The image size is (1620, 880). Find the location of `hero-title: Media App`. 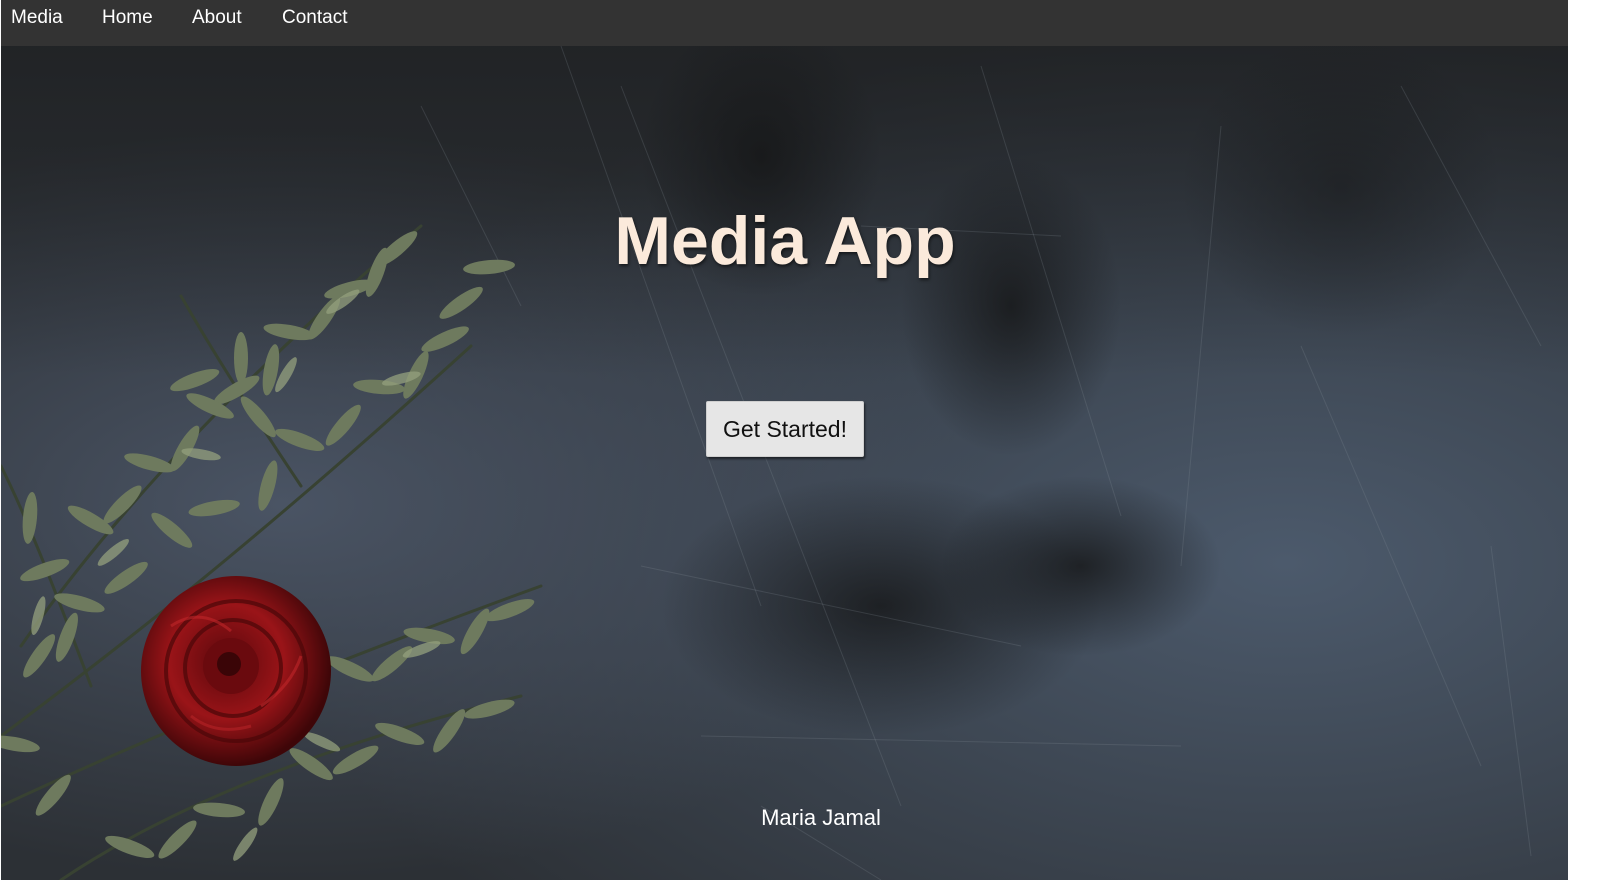

hero-title: Media App is located at coordinates (785, 241).